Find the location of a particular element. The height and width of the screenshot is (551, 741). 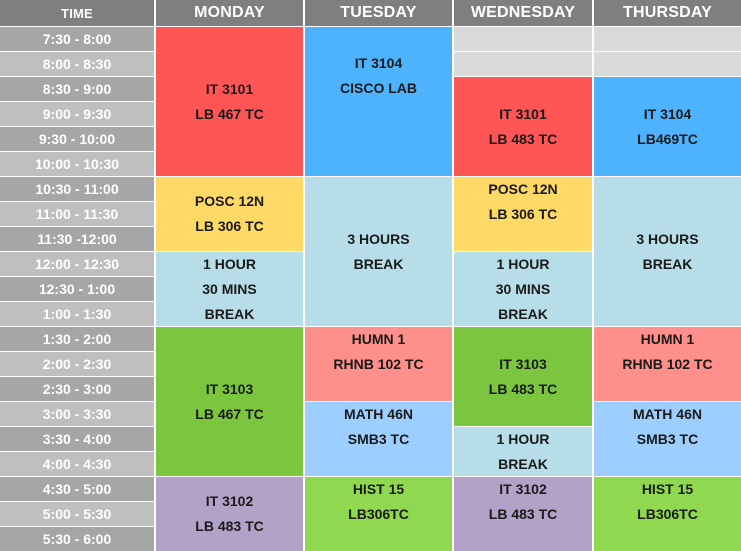

time-slot: 12:00 - 12:30 is located at coordinates (77, 264).